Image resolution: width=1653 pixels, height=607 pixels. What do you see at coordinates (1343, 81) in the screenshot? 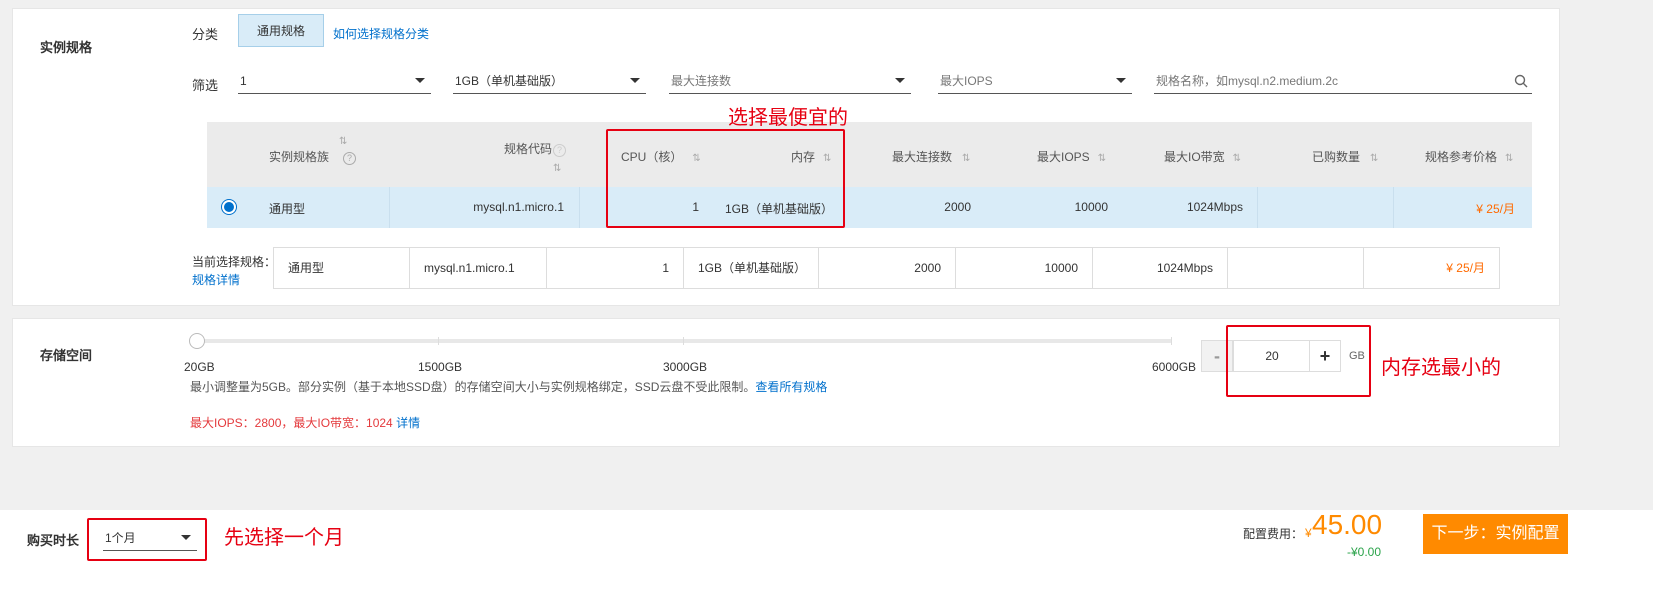
I see `spec-search-input: 规格名称，如mysql.n2.medium.2c` at bounding box center [1343, 81].